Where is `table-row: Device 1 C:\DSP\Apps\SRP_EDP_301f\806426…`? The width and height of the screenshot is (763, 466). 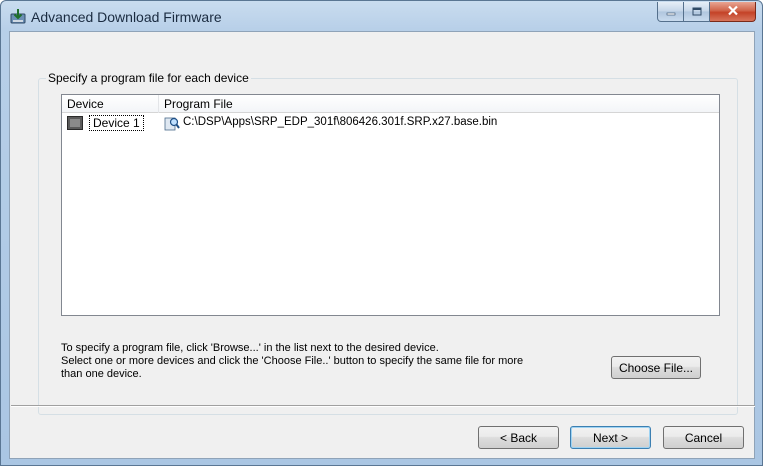
table-row: Device 1 C:\DSP\Apps\SRP_EDP_301f\806426… is located at coordinates (390, 123).